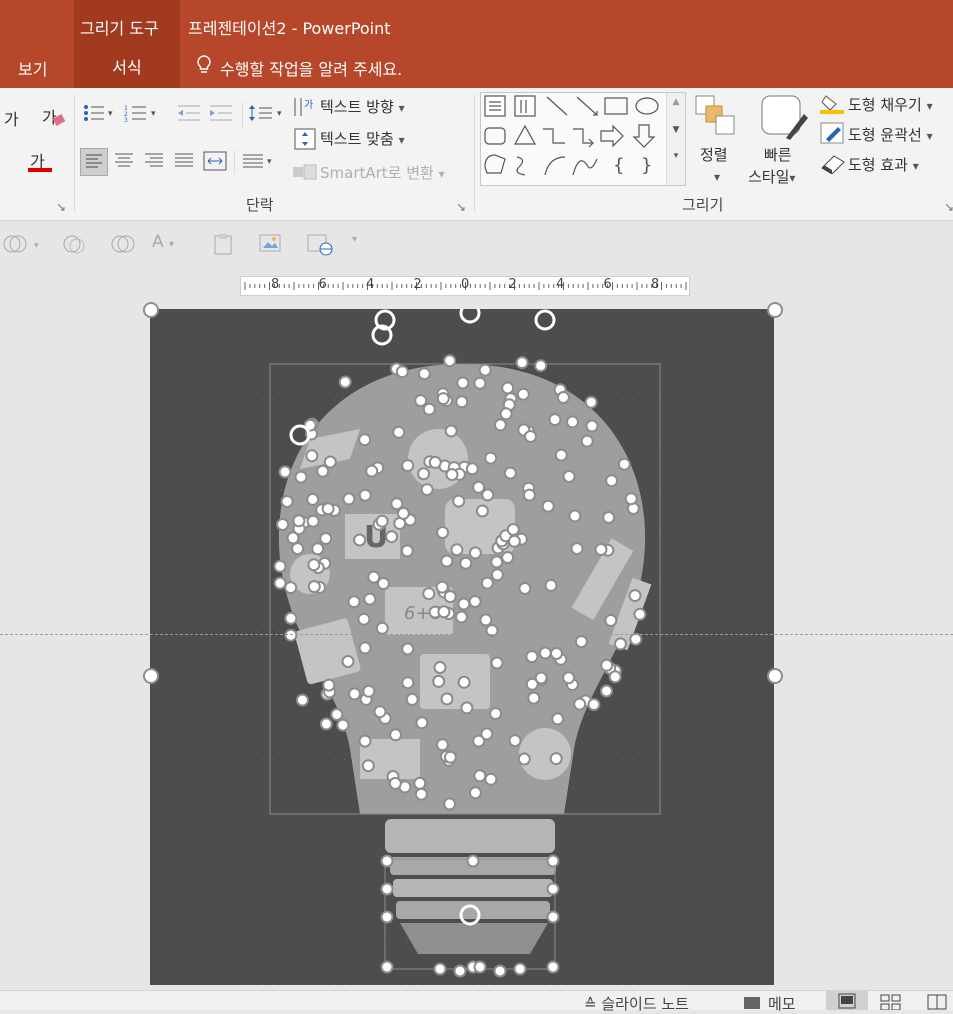 The image size is (953, 1014). What do you see at coordinates (99, 115) in the screenshot?
I see `bullets-icon: ▾` at bounding box center [99, 115].